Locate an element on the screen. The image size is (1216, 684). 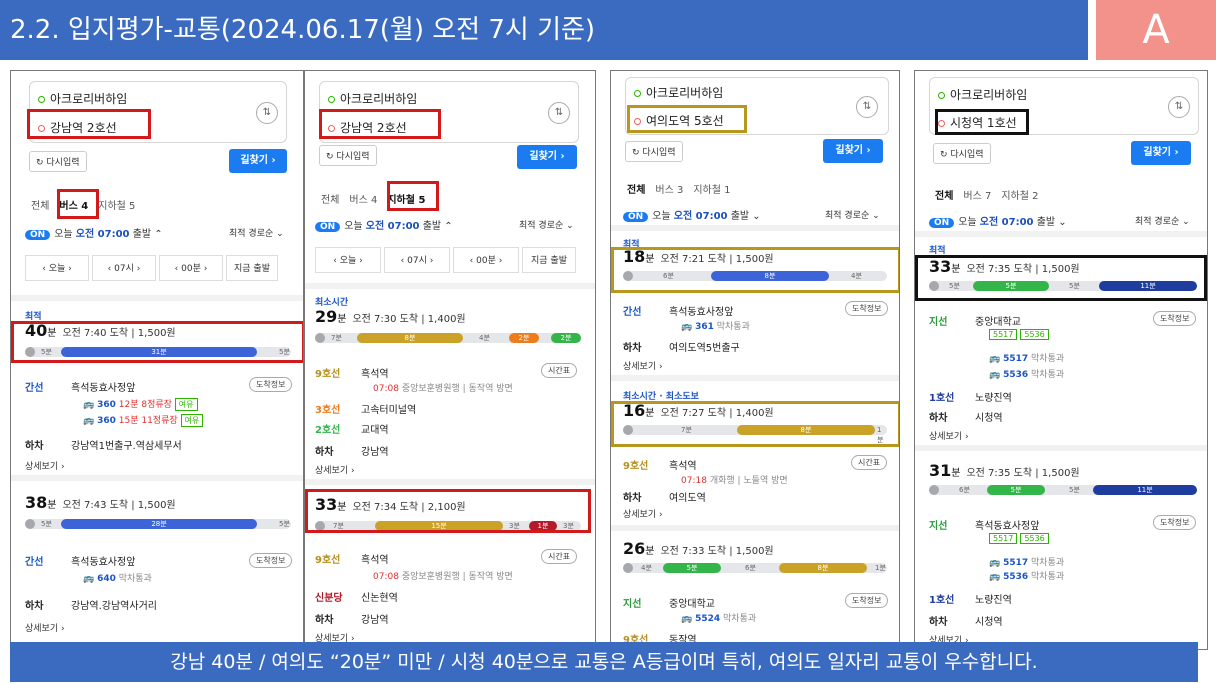
alight-step: 하차 여의도역5번출구 is located at coordinates (681, 348).